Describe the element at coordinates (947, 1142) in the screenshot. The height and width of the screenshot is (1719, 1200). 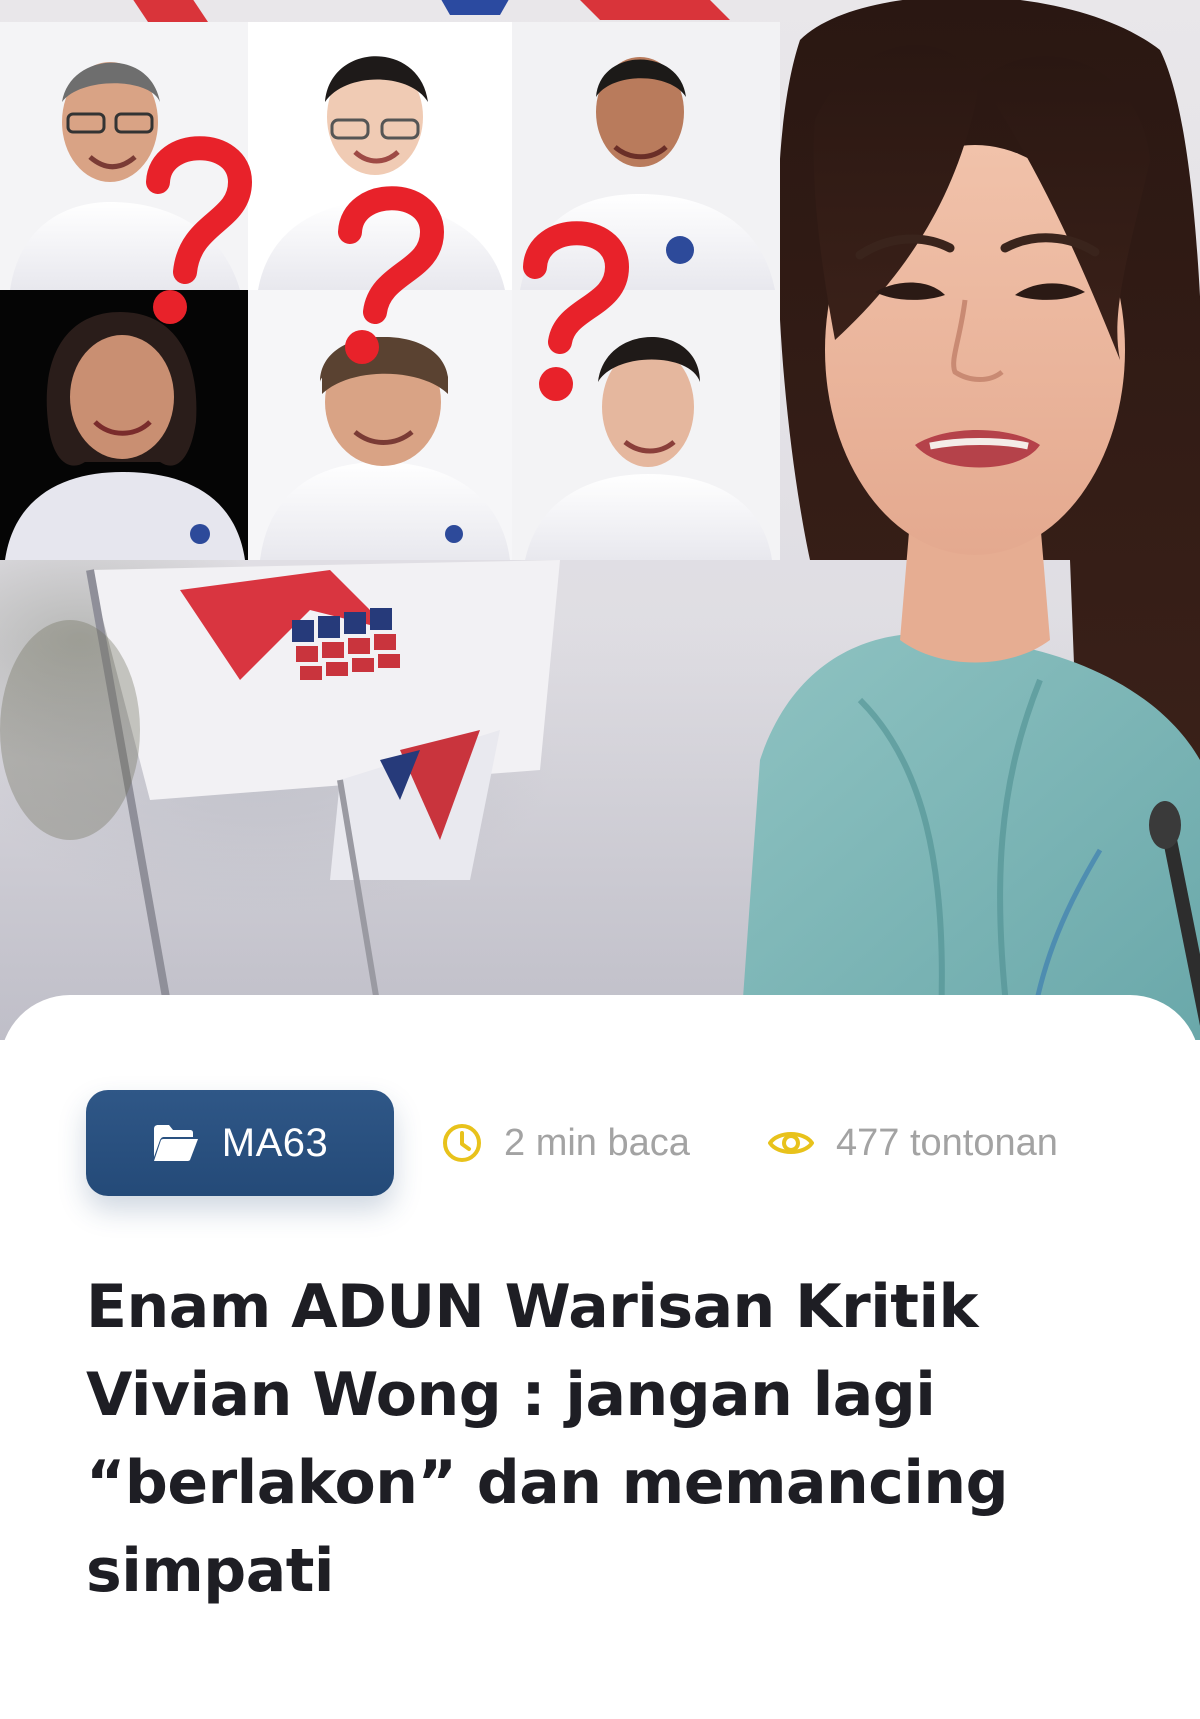
I see `view-count-label: 477 tontonan` at that location.